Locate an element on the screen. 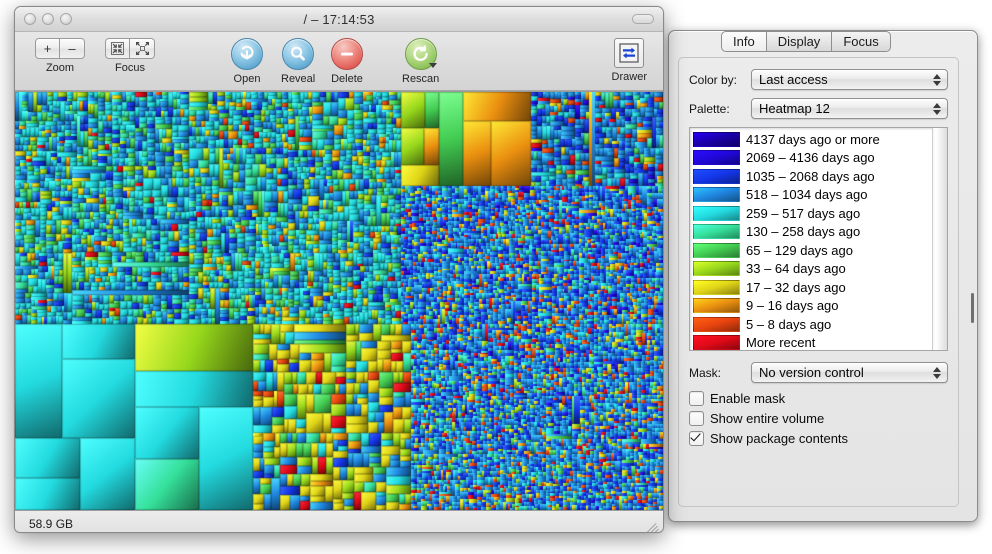 This screenshot has height=554, width=992. show-package-contents-label: Show package contents is located at coordinates (779, 438).